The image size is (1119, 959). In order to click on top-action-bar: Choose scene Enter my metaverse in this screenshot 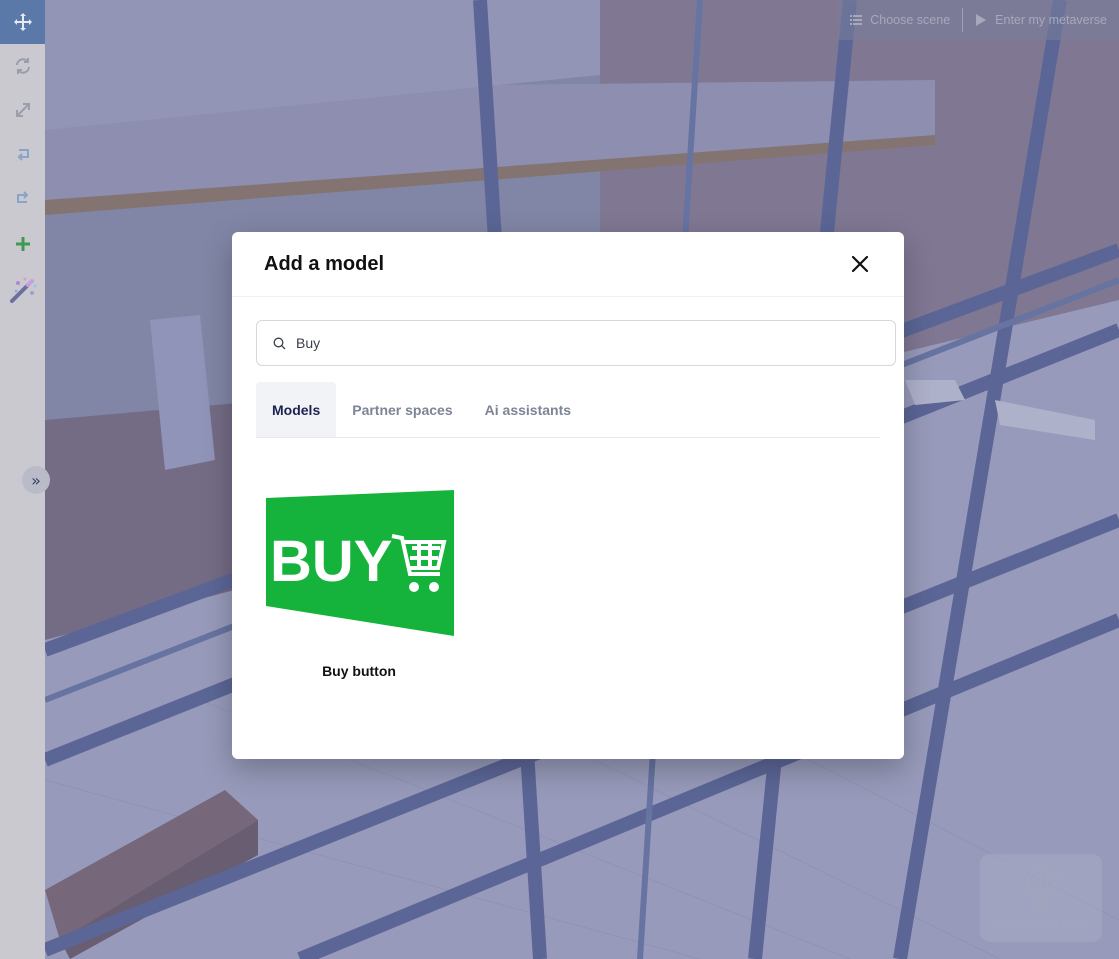, I will do `click(978, 20)`.